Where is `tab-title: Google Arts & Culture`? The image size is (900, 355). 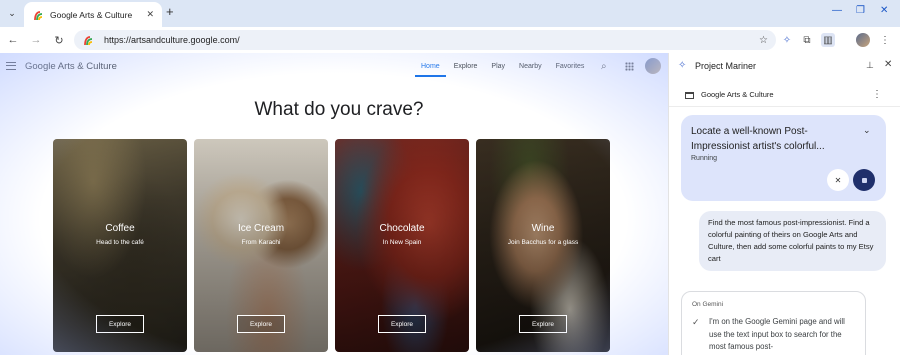 tab-title: Google Arts & Culture is located at coordinates (91, 14).